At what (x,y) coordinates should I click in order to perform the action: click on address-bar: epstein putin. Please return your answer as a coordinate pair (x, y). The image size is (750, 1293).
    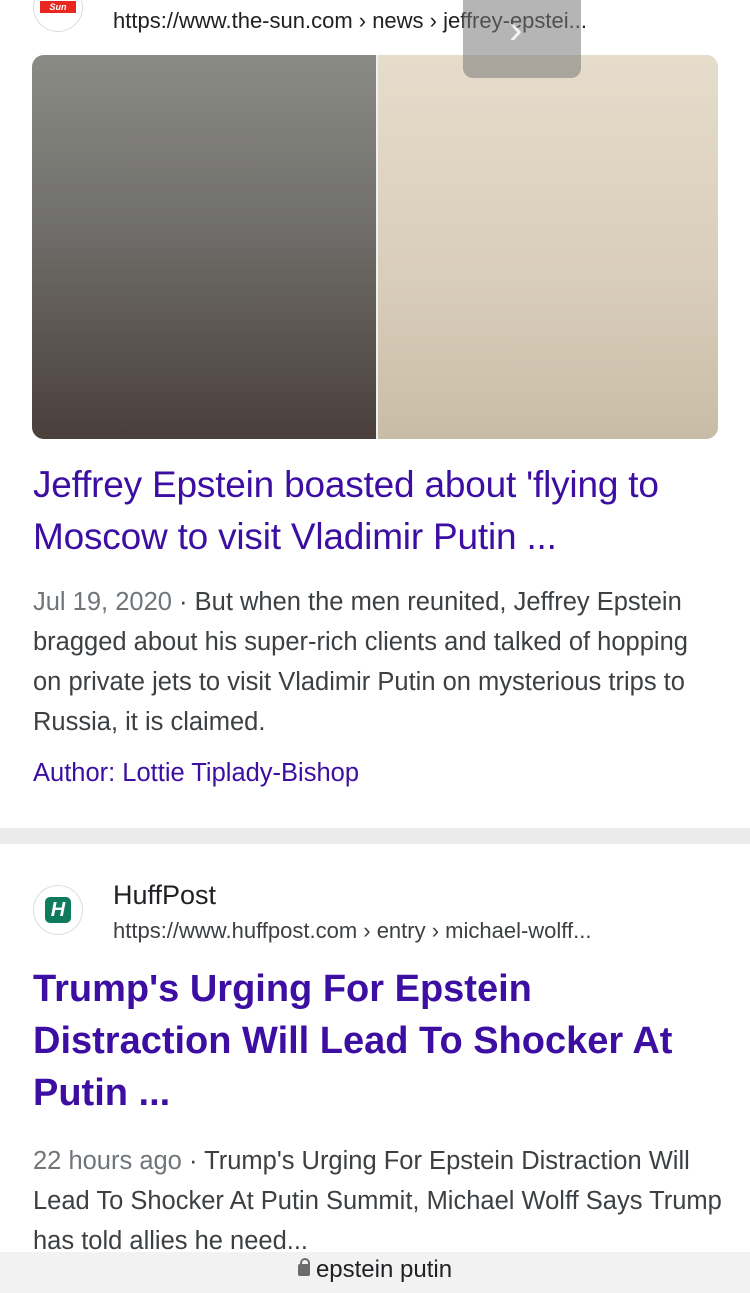
    Looking at the image, I should click on (375, 1272).